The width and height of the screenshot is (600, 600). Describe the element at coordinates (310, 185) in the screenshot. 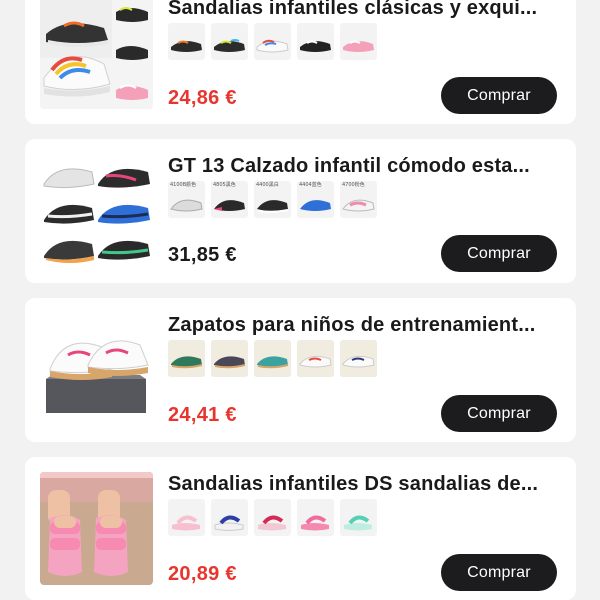

I see `variant-code-label: 4404蓝色` at that location.